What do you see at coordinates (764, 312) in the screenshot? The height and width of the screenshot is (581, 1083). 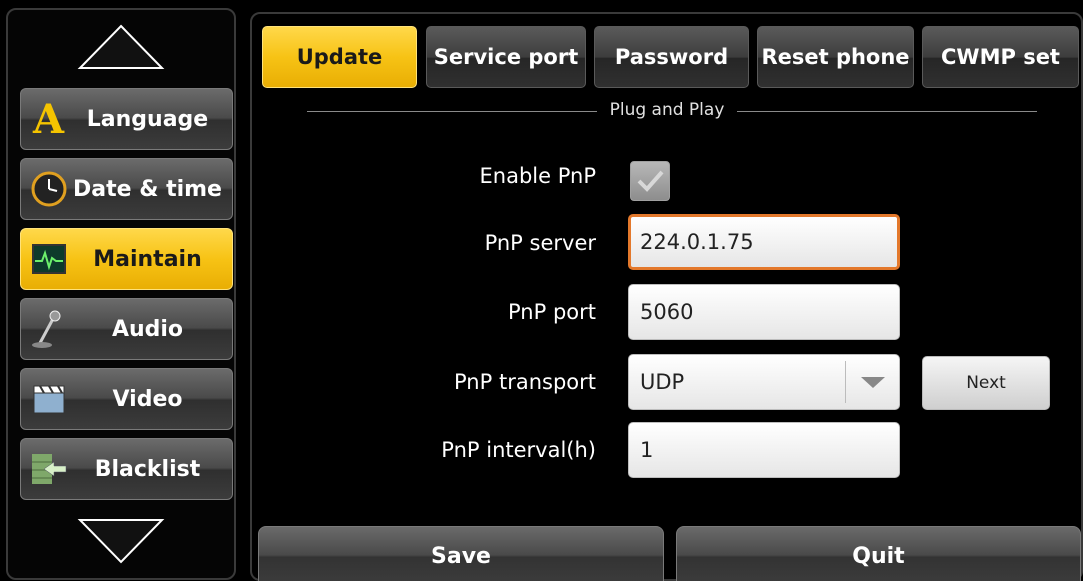 I see `pnp-port-input: 5060` at bounding box center [764, 312].